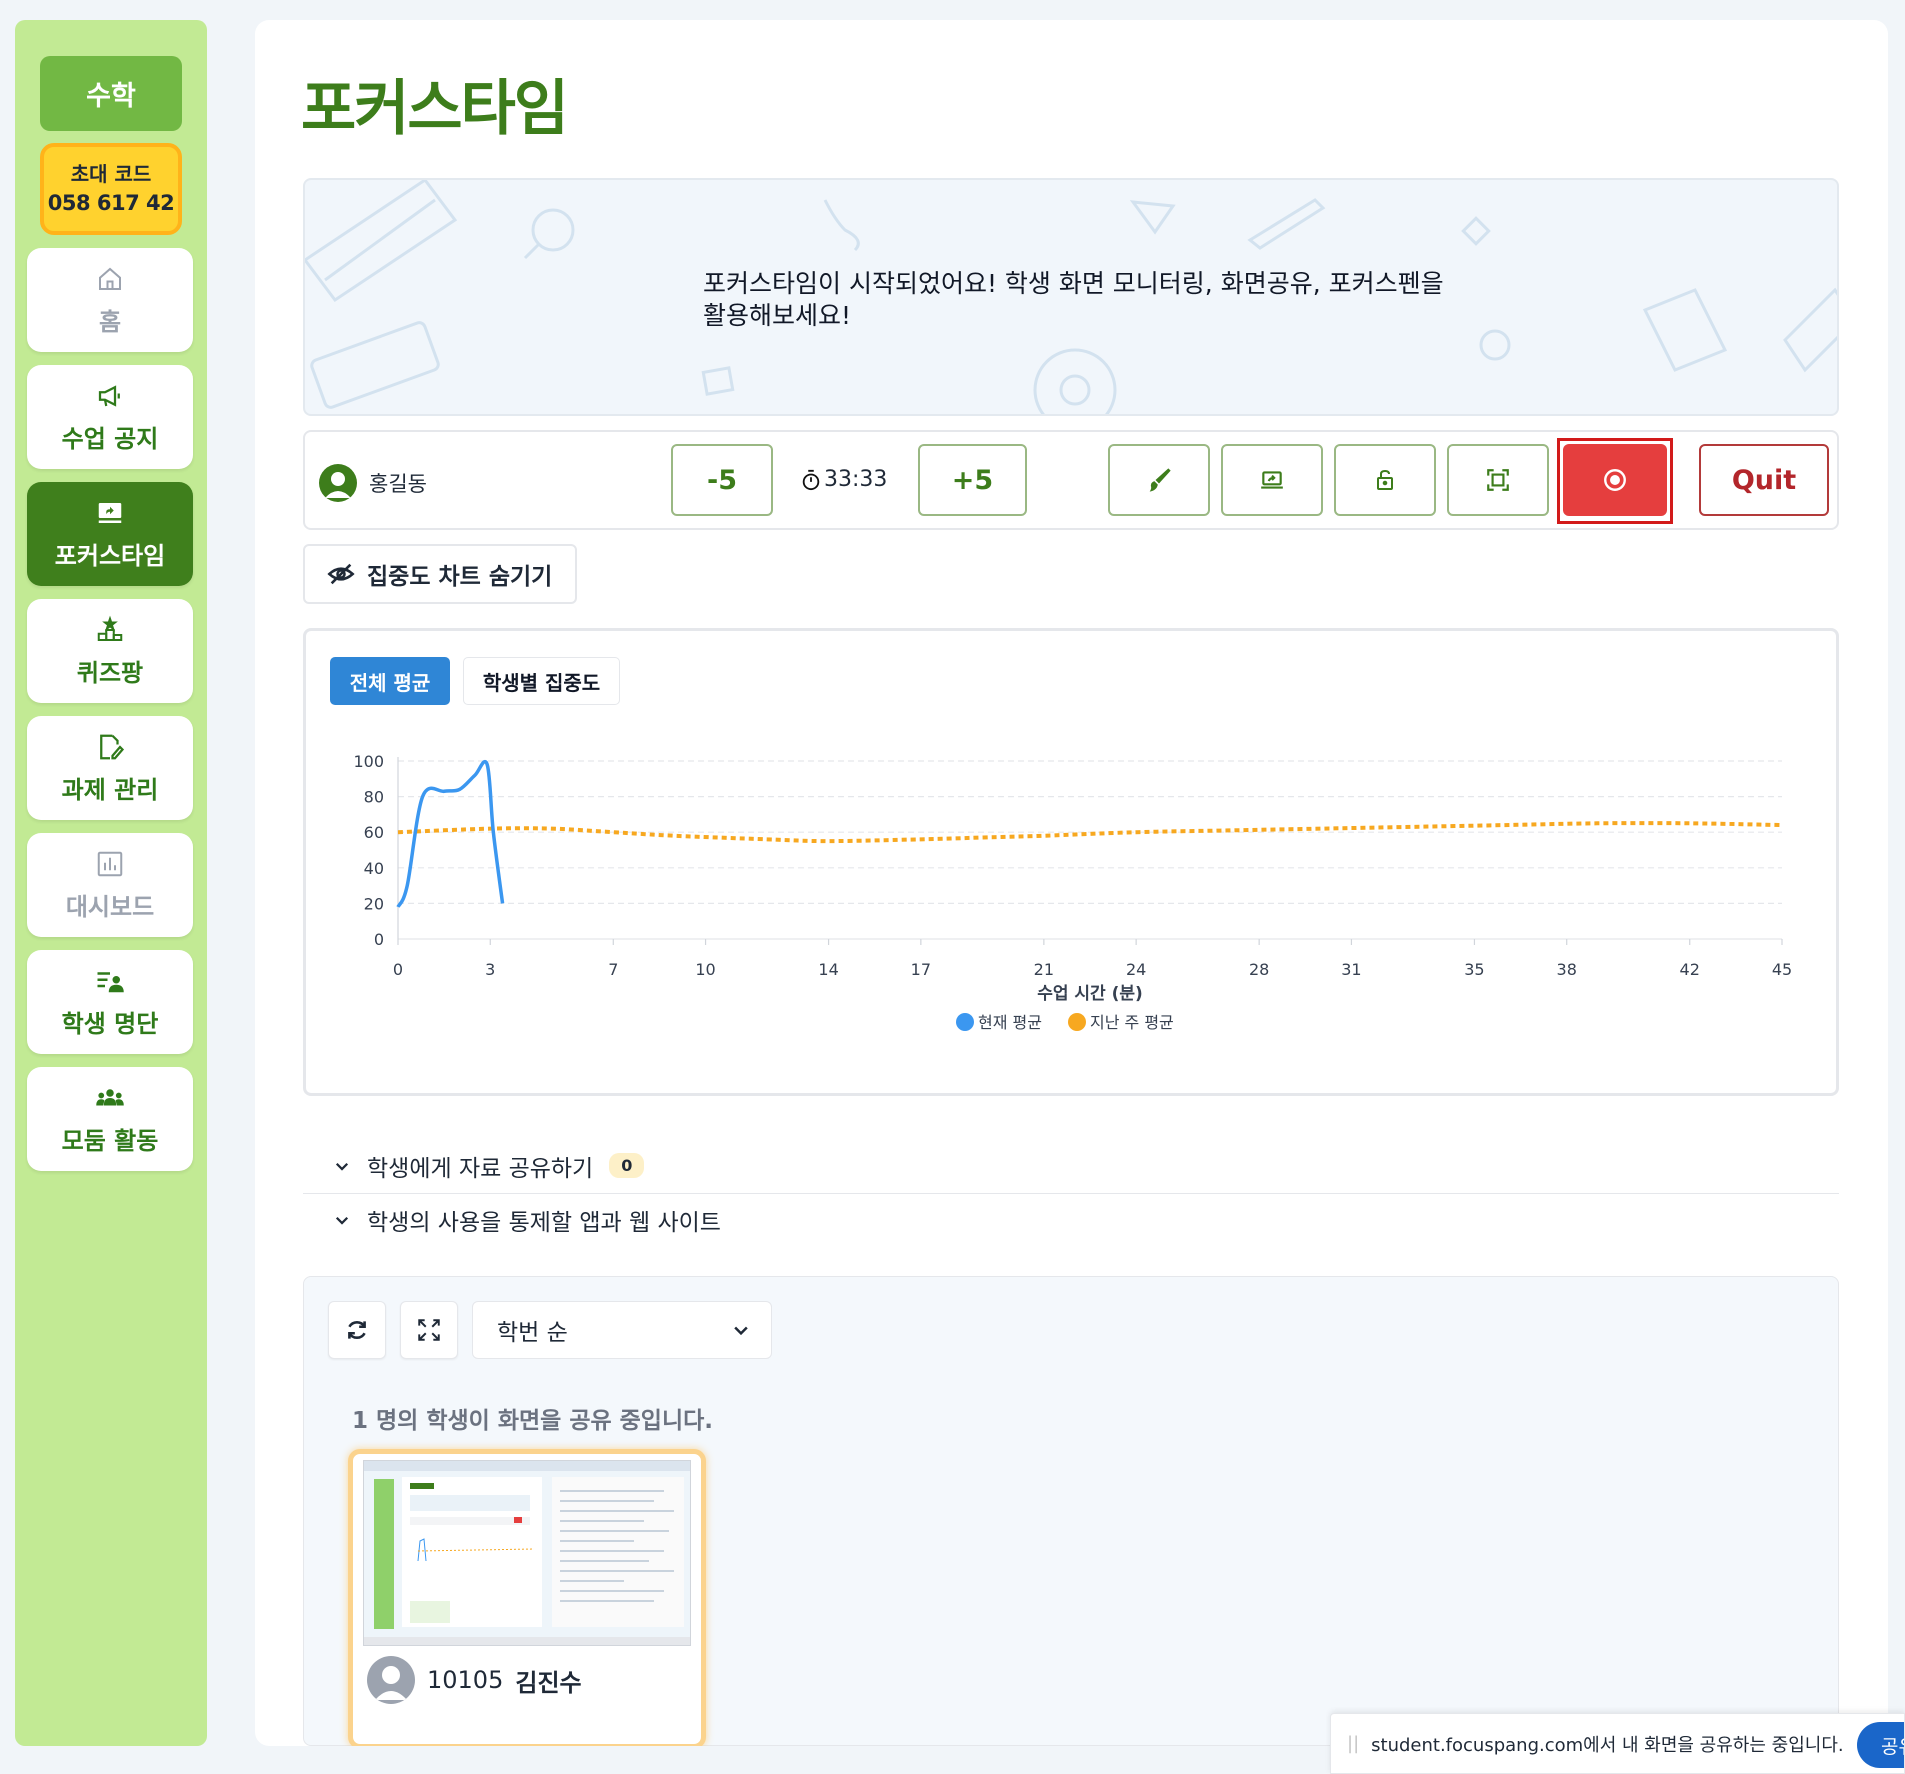 Image resolution: width=1905 pixels, height=1774 pixels. Describe the element at coordinates (450, 833) in the screenshot. I see `series-line` at that location.